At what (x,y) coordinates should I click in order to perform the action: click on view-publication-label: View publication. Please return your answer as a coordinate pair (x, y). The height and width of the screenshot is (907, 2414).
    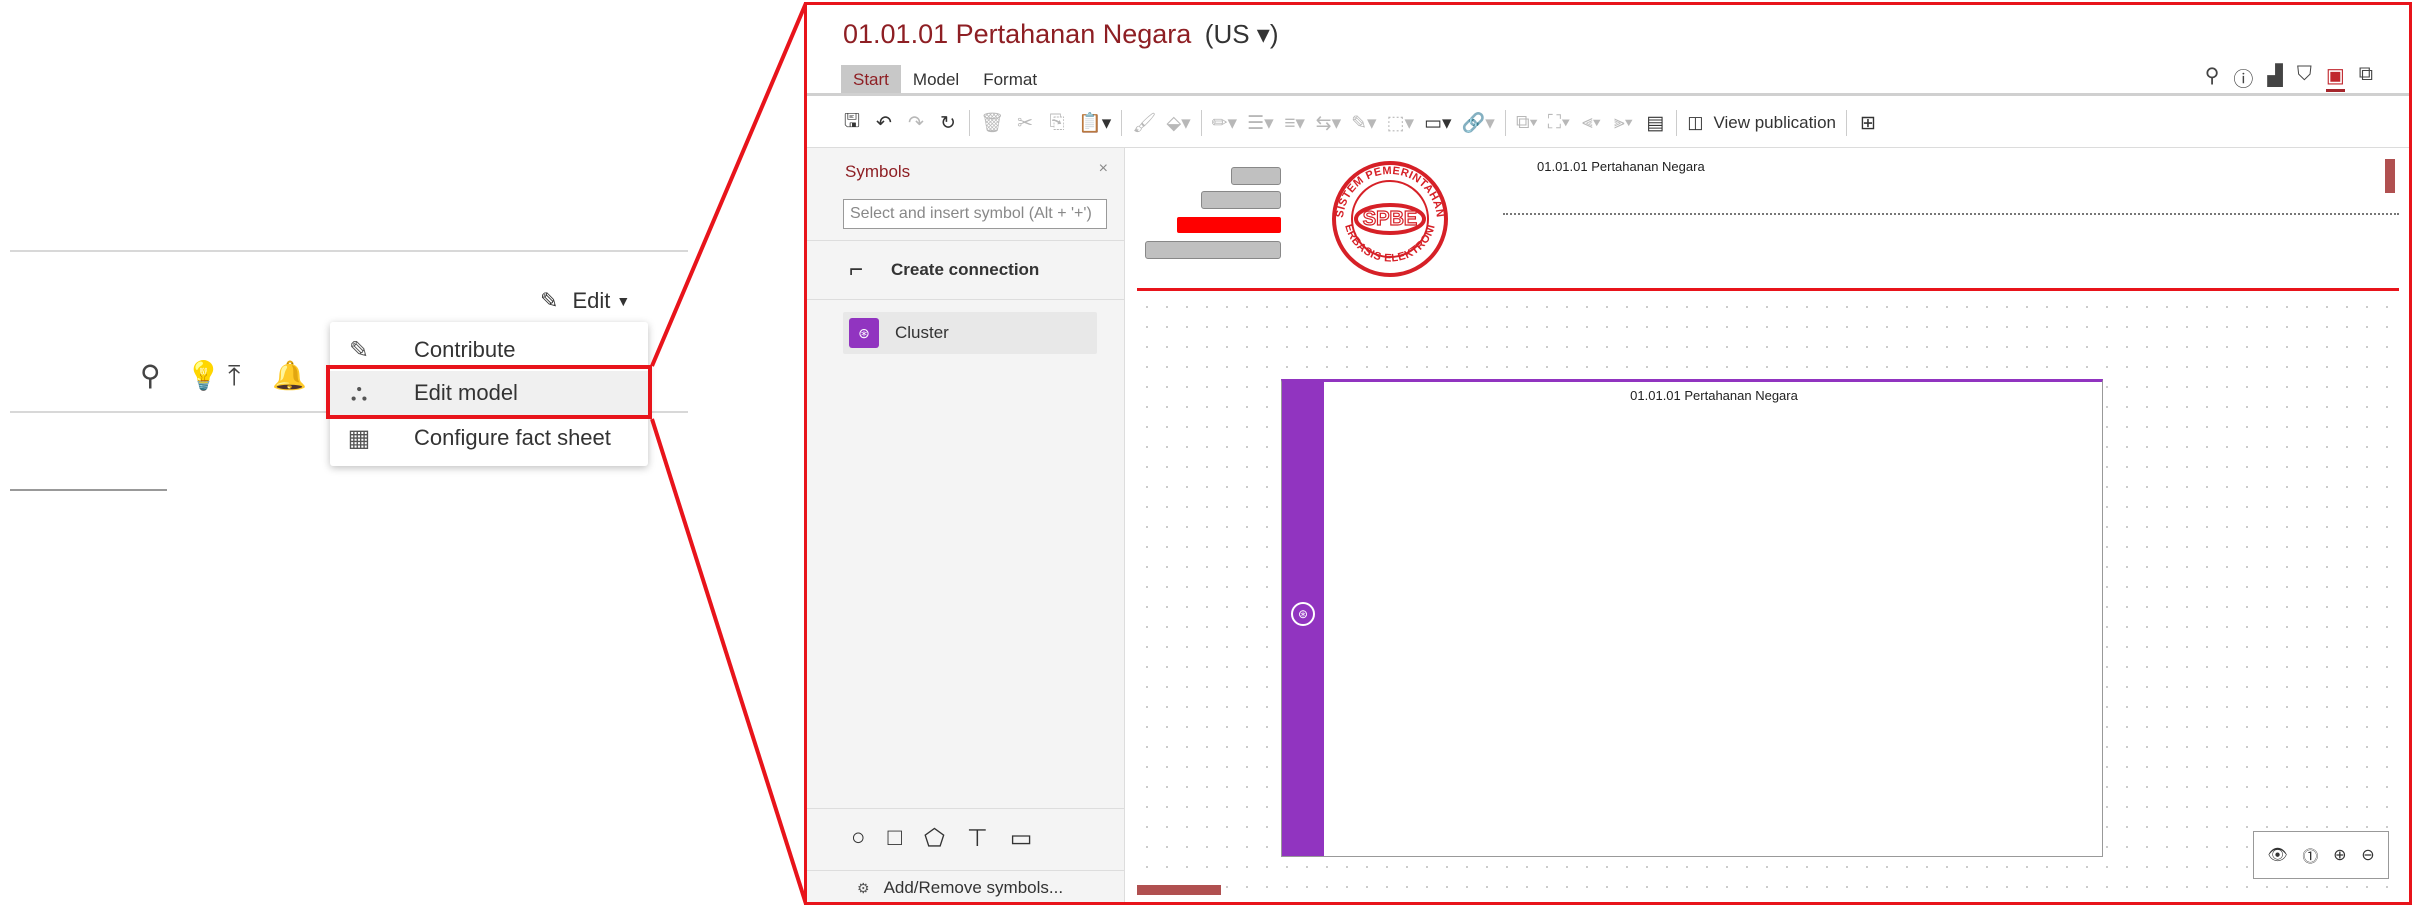
    Looking at the image, I should click on (1774, 122).